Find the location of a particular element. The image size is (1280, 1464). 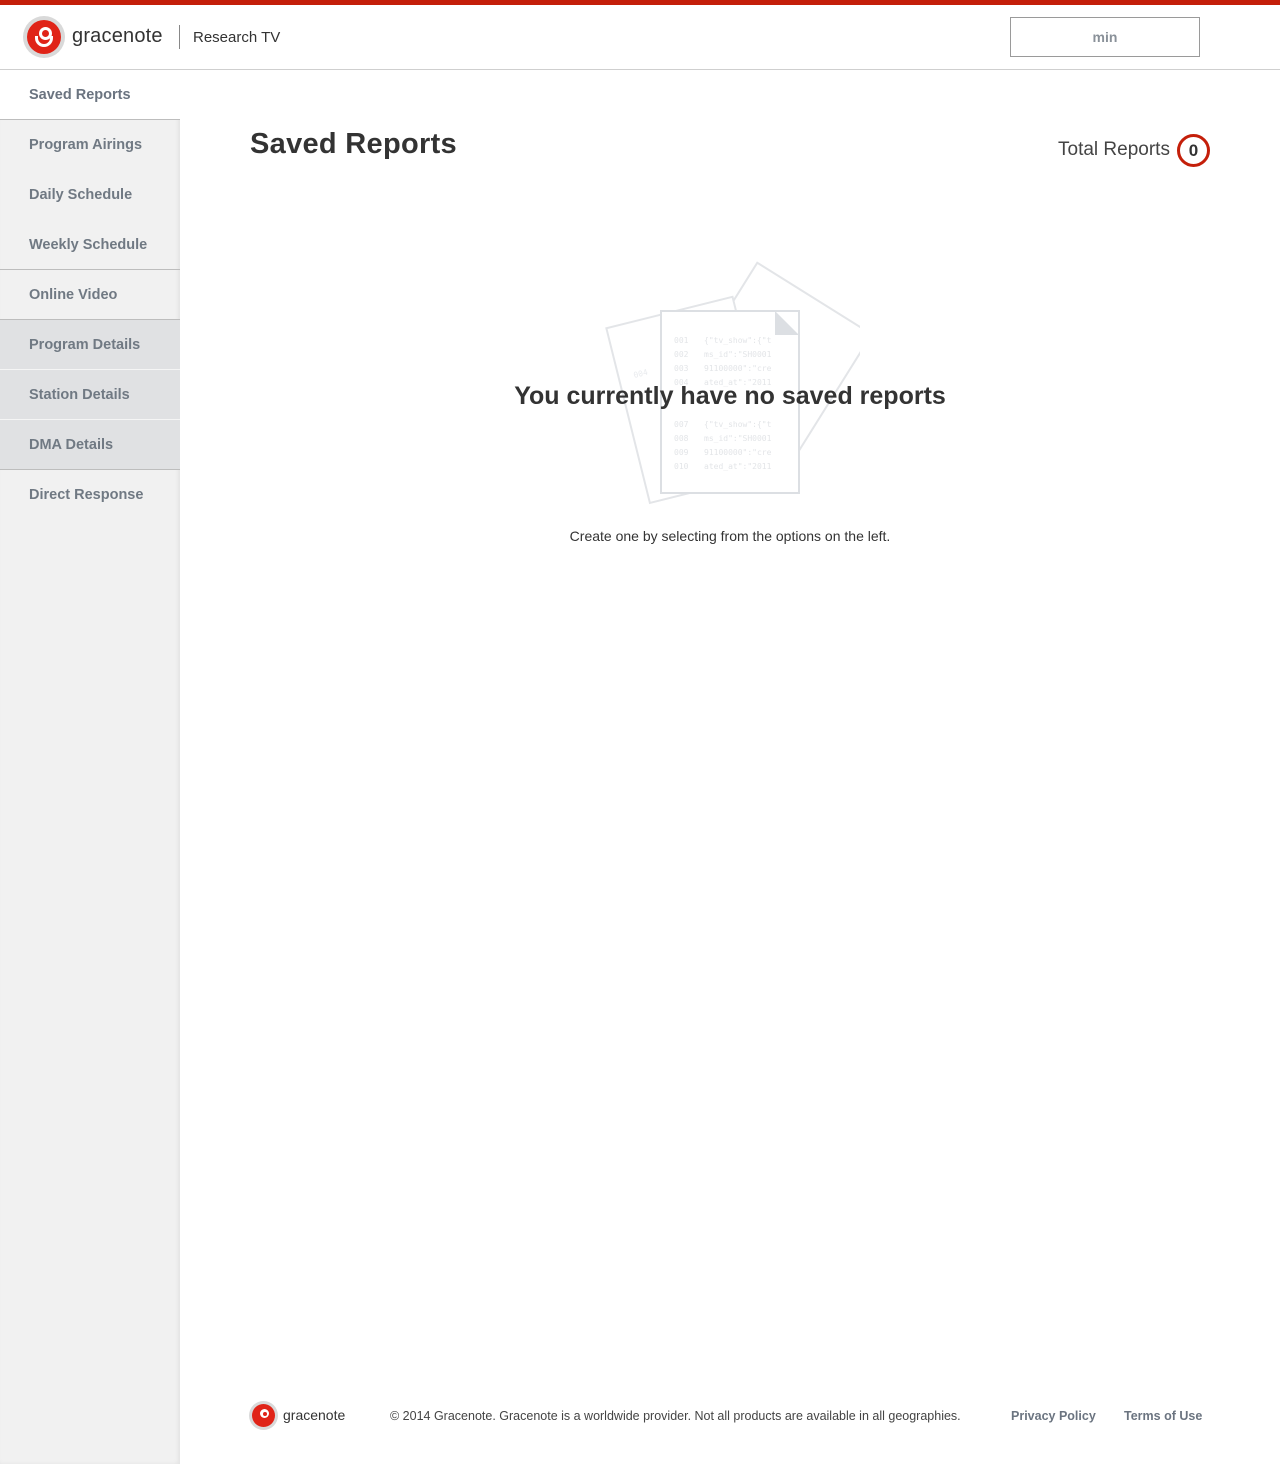

sidebar-item-dma-details: DMA Details is located at coordinates (90, 445).